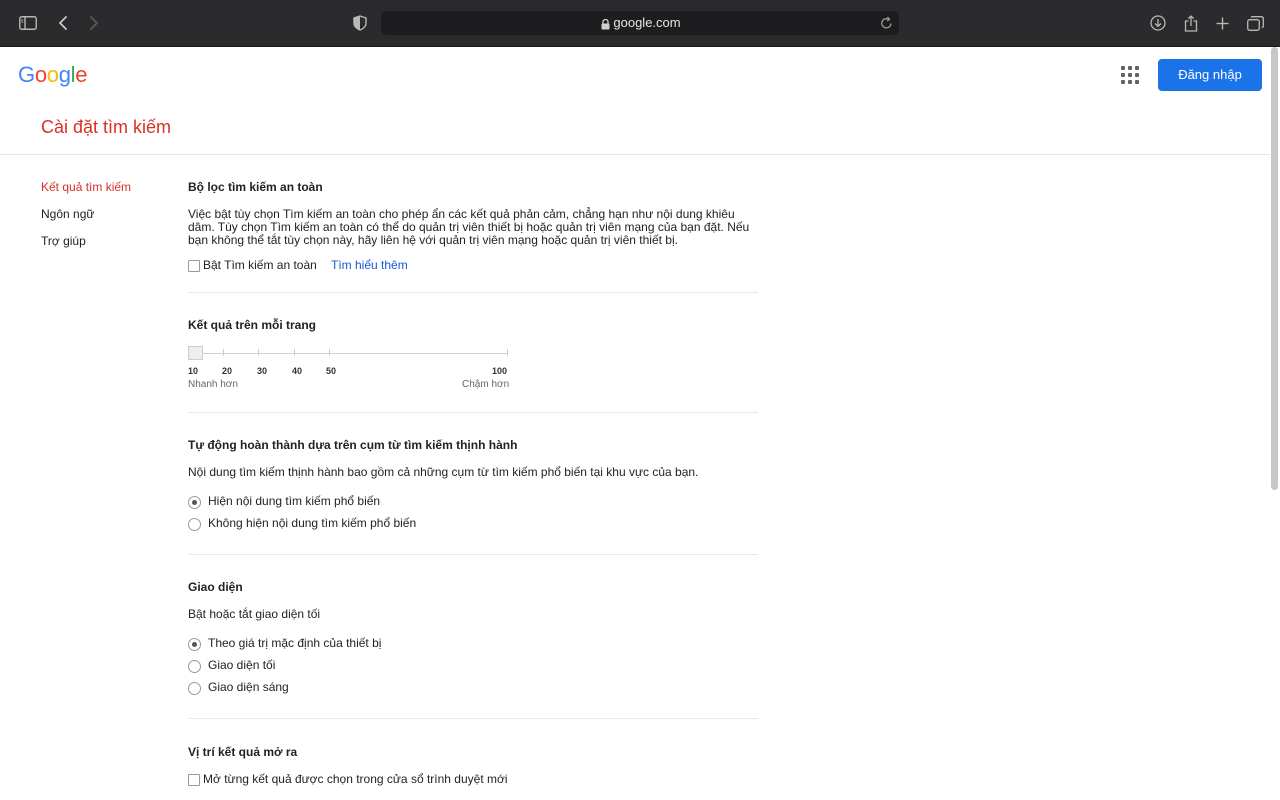 This screenshot has height=800, width=1280. What do you see at coordinates (1210, 75) in the screenshot?
I see `signin-button: Đăng nhập` at bounding box center [1210, 75].